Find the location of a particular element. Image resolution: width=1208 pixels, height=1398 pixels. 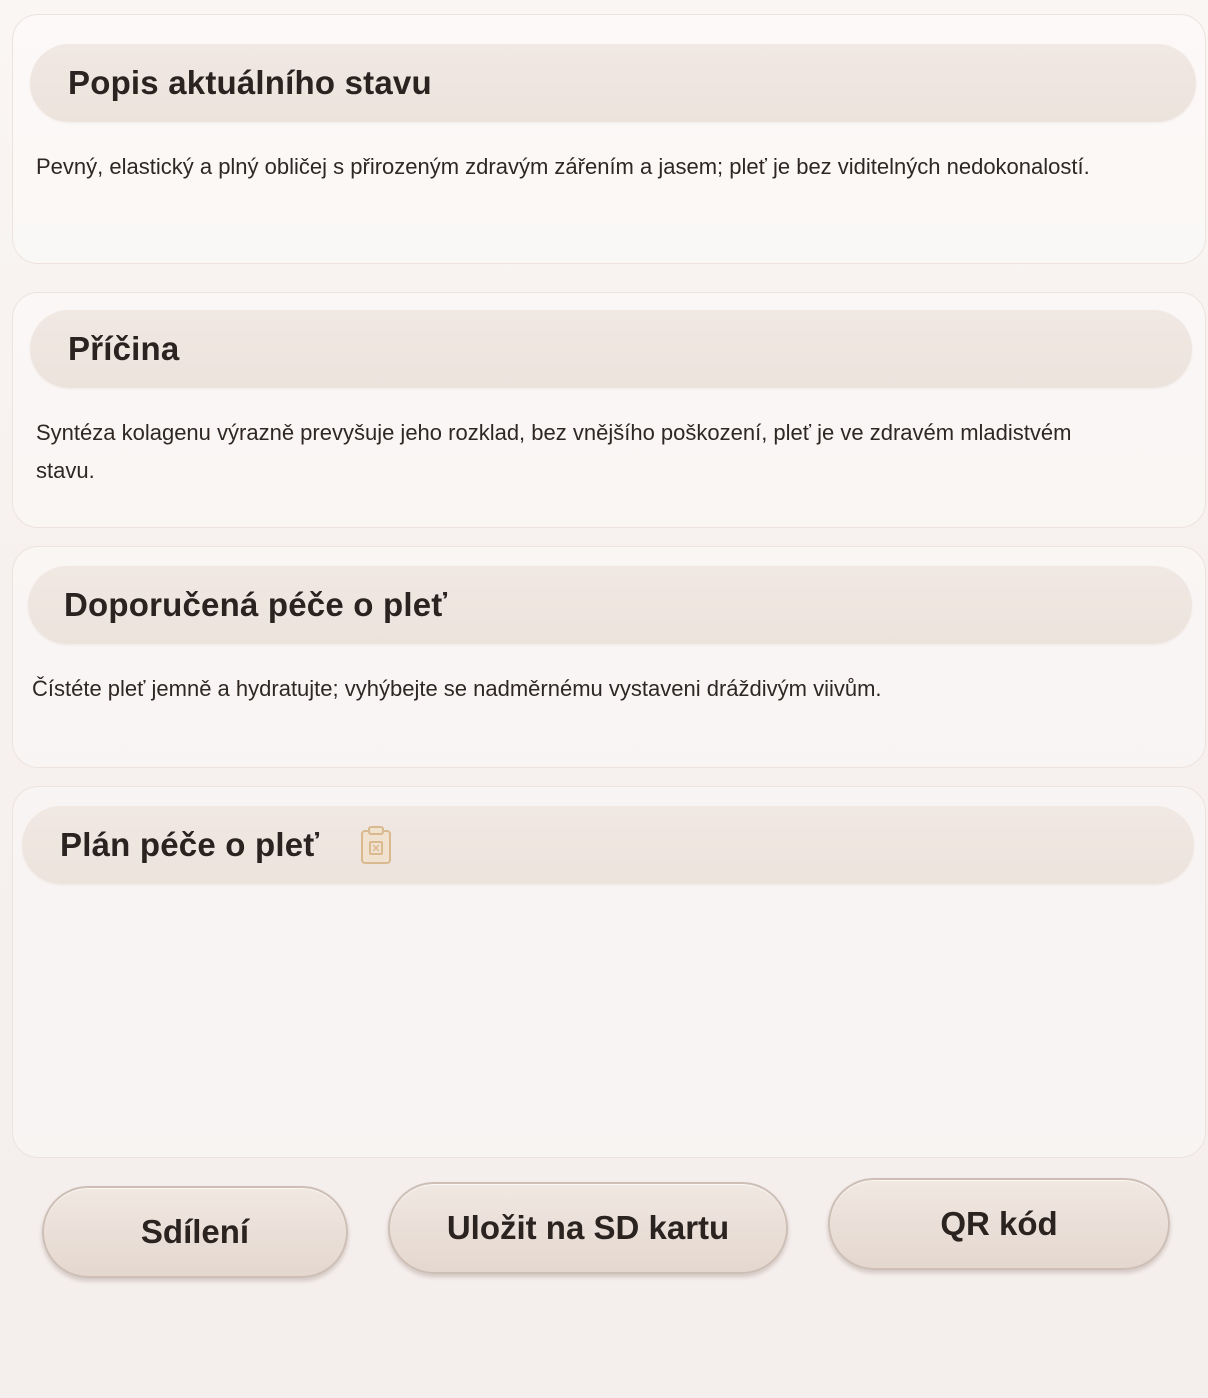

cause-title: Příčina is located at coordinates (124, 348).